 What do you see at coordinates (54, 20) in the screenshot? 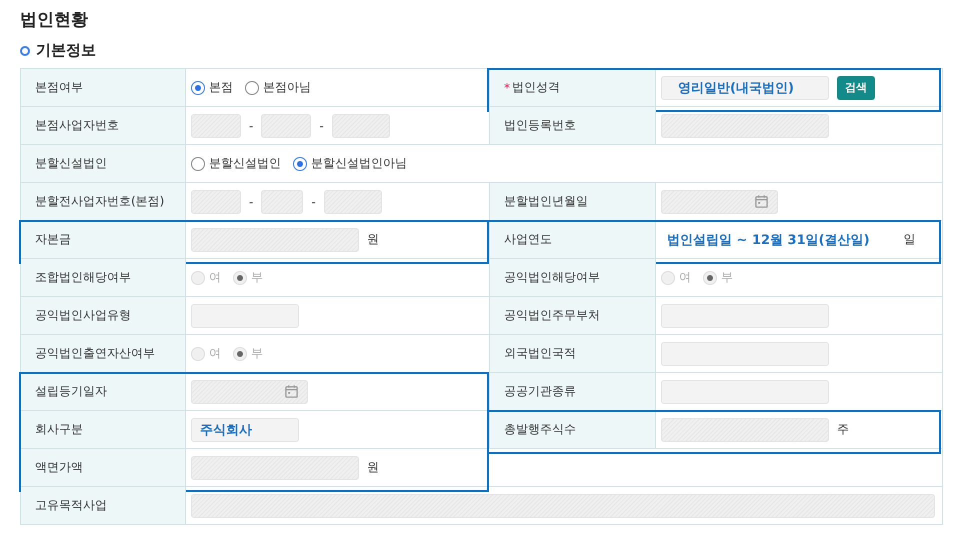
I see `page-title: 법인현황` at bounding box center [54, 20].